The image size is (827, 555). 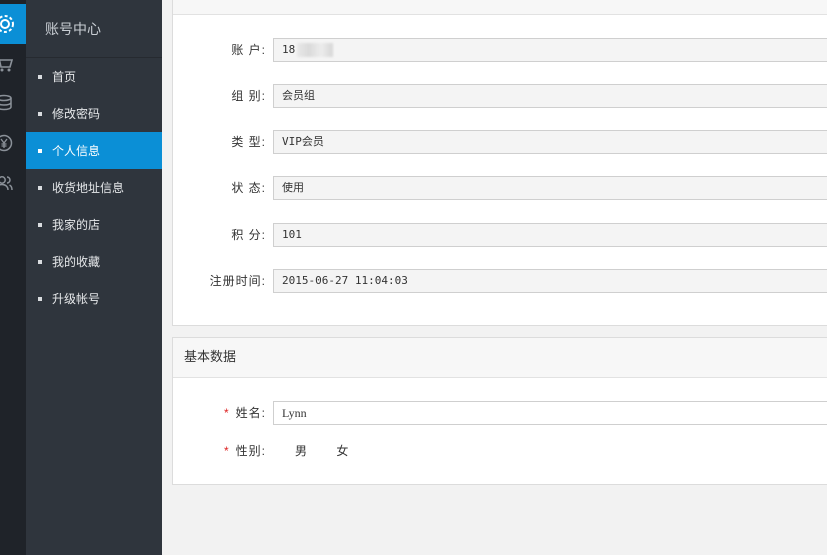 What do you see at coordinates (289, 49) in the screenshot?
I see `account-value: 18` at bounding box center [289, 49].